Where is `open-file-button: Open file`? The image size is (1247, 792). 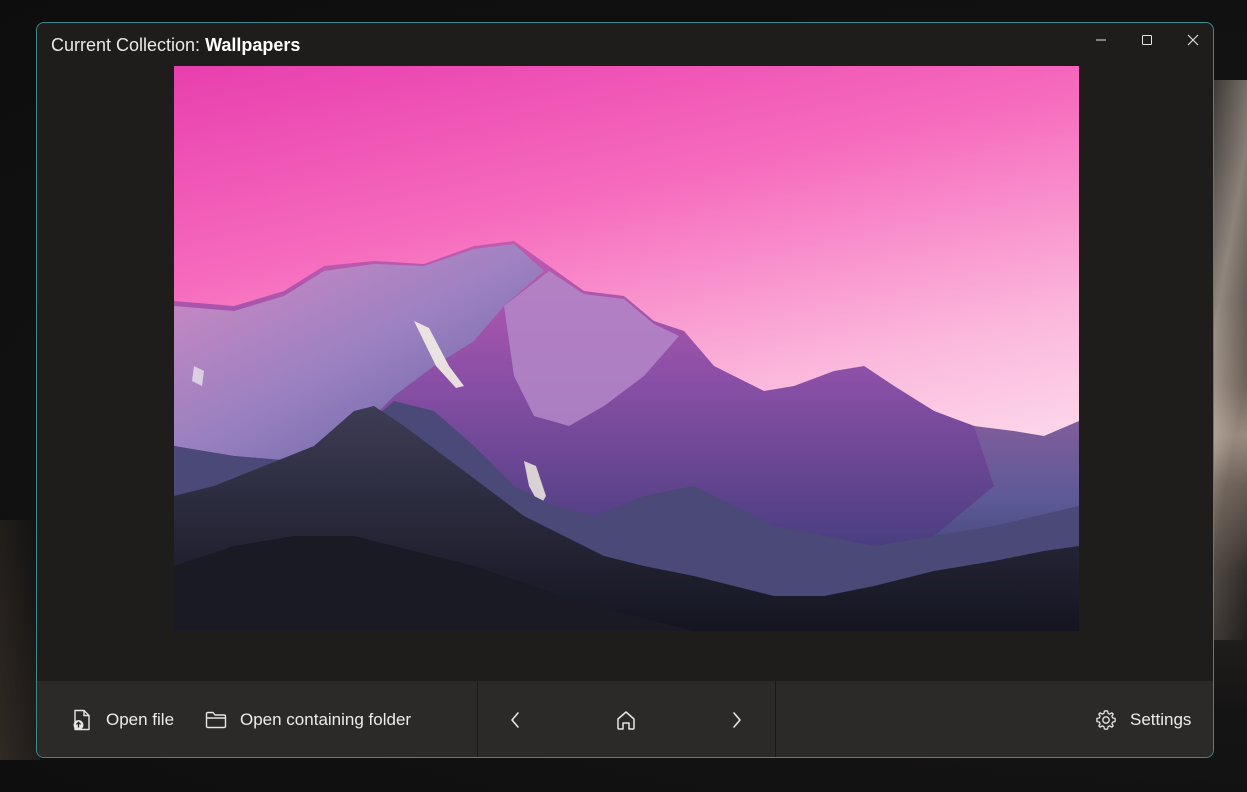
open-file-button: Open file is located at coordinates (122, 720).